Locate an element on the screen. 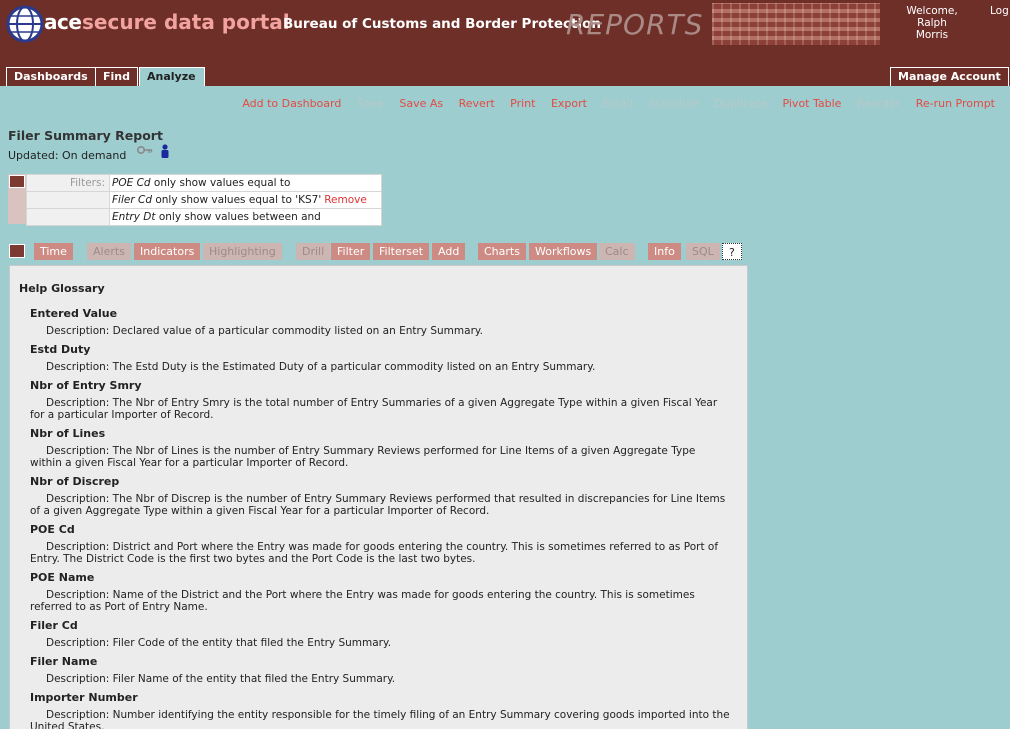 The width and height of the screenshot is (1010, 729). glossary-term: Filer Cd is located at coordinates (54, 625).